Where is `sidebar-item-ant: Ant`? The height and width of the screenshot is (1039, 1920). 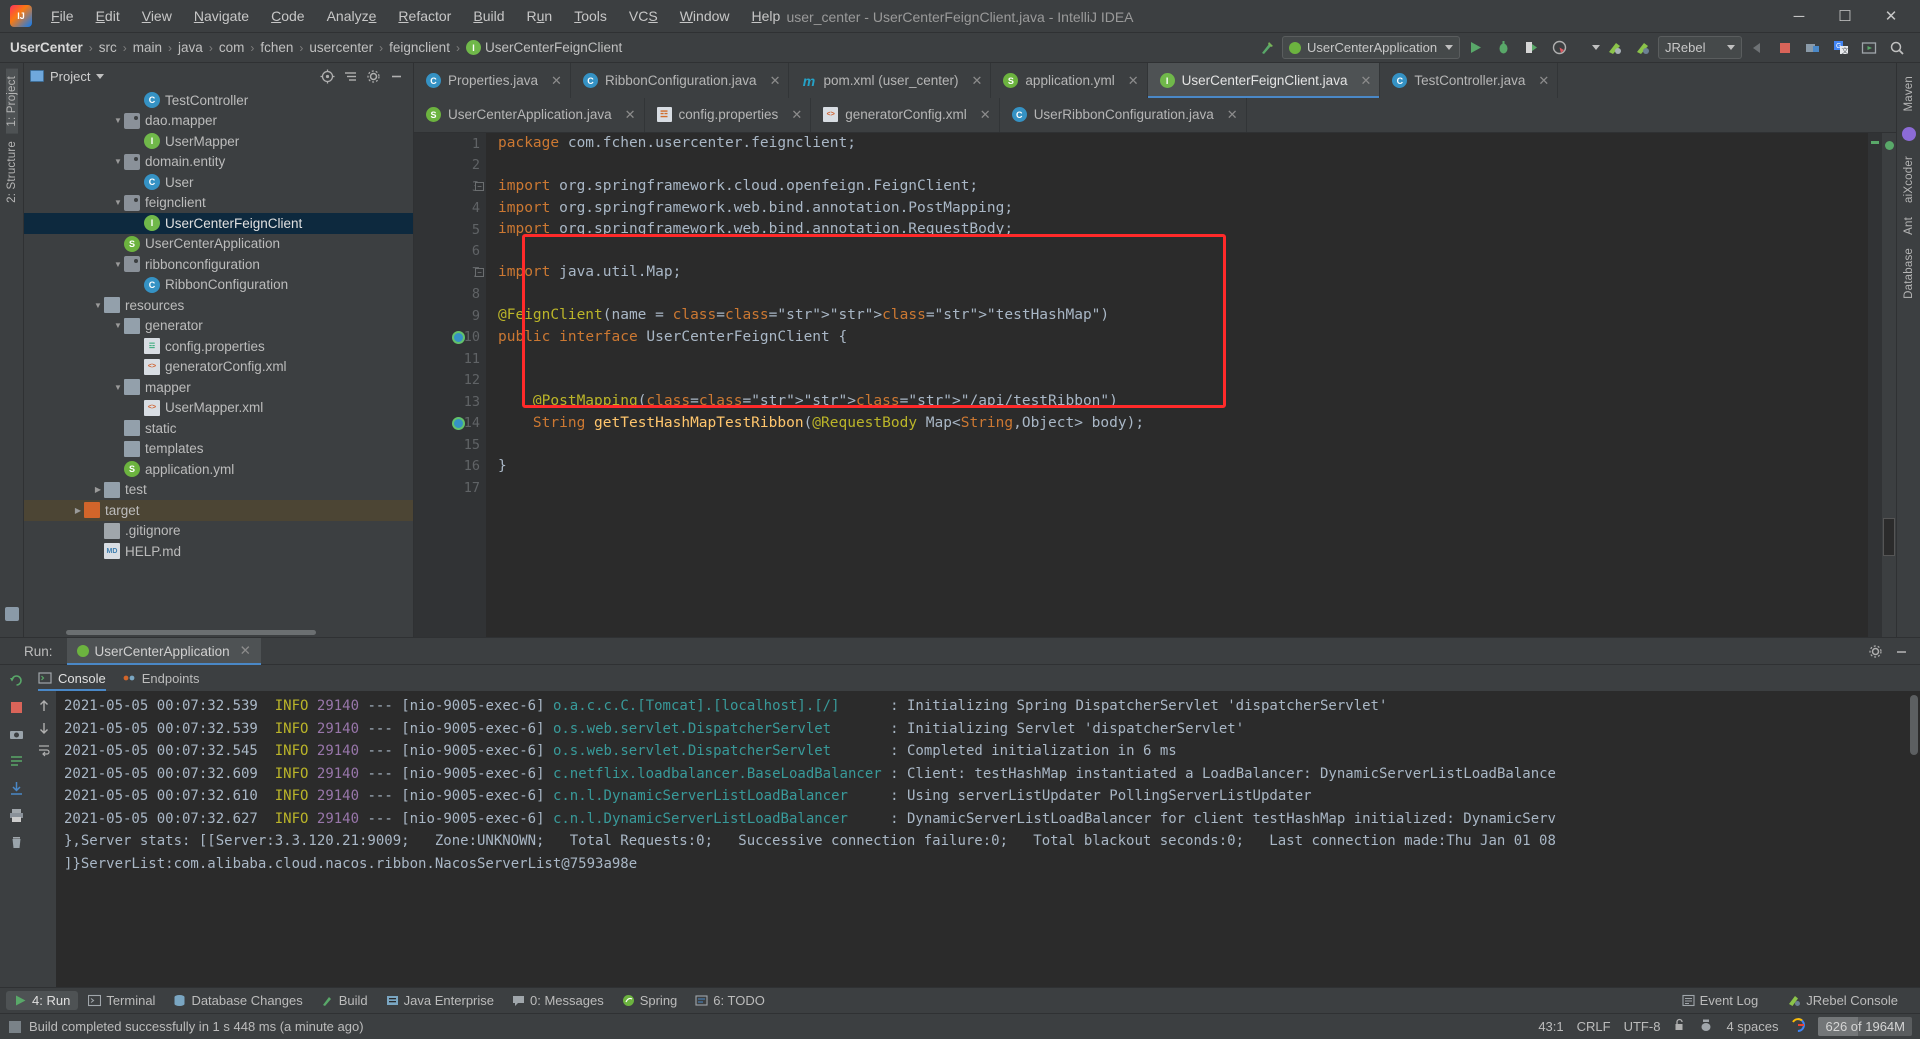 sidebar-item-ant: Ant is located at coordinates (1909, 226).